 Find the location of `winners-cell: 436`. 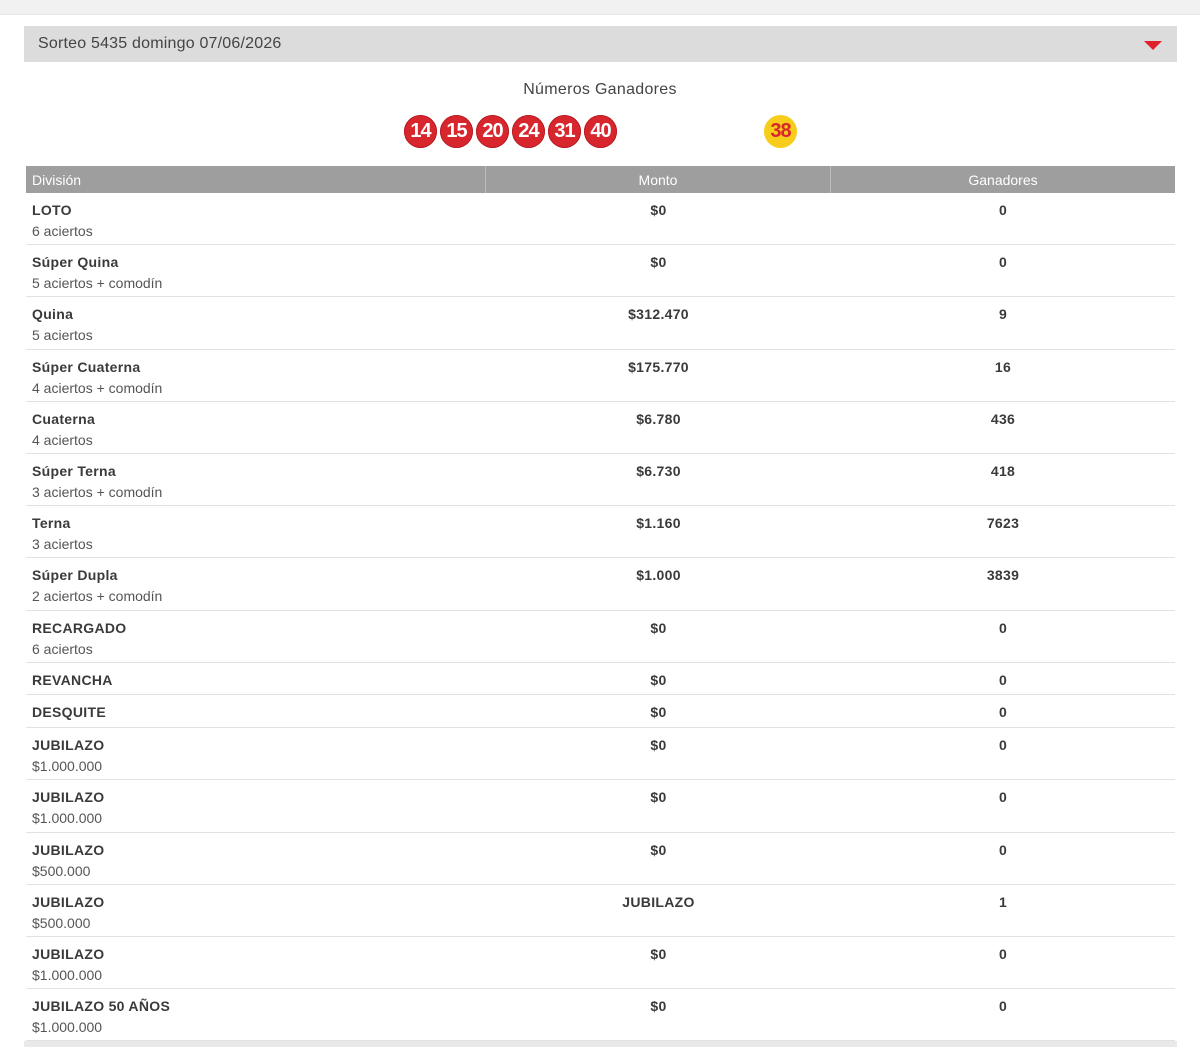

winners-cell: 436 is located at coordinates (1003, 418).